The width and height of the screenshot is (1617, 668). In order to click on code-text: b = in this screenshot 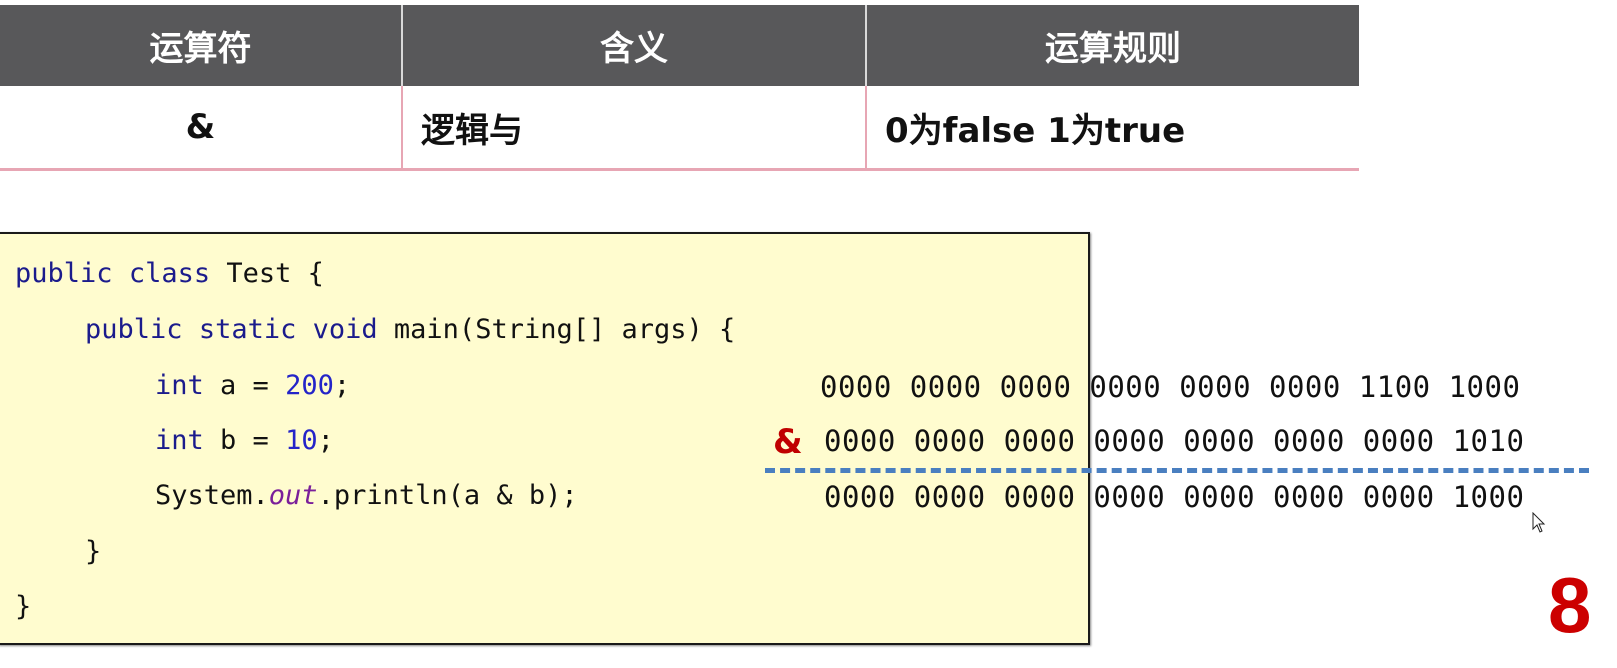, I will do `click(244, 440)`.